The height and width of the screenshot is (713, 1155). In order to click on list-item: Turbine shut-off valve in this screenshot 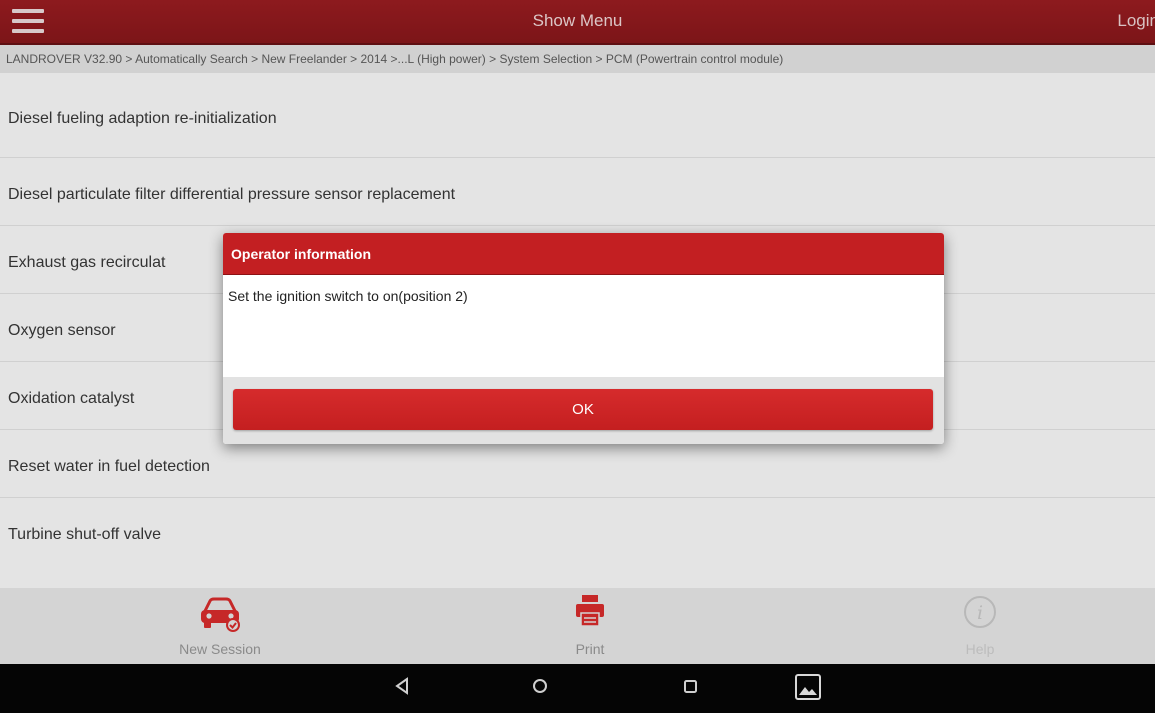, I will do `click(577, 532)`.